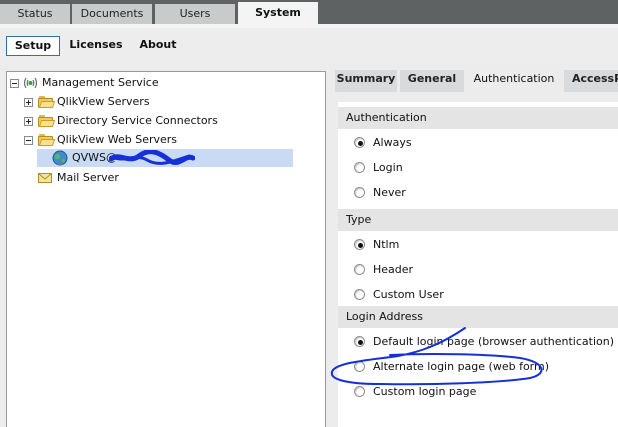 The width and height of the screenshot is (618, 427). Describe the element at coordinates (195, 14) in the screenshot. I see `tab-users: Users` at that location.